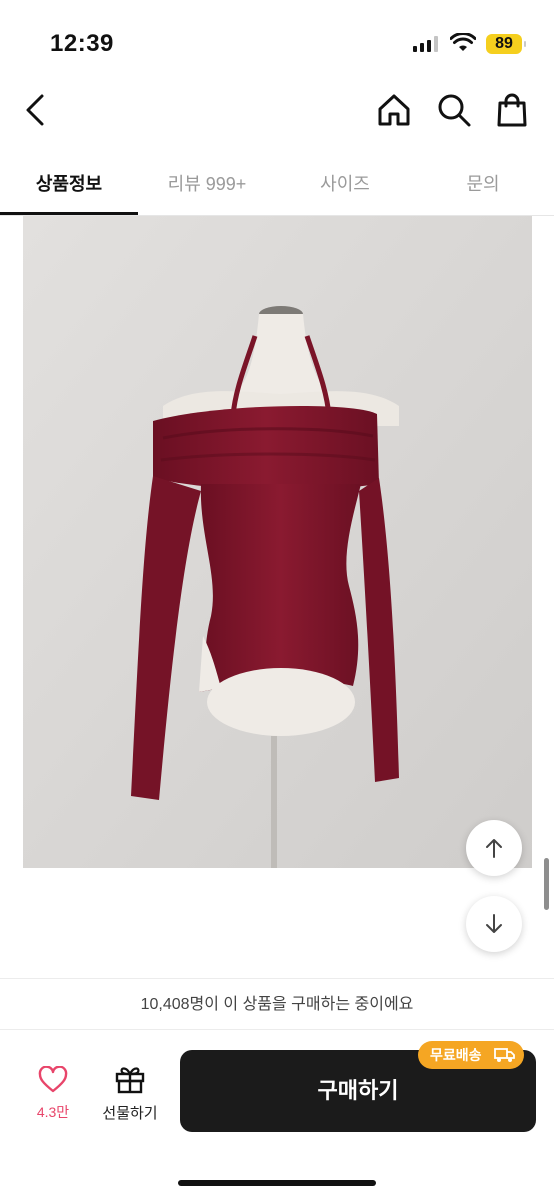 This screenshot has height=1200, width=554. I want to click on tab-size: 사이즈, so click(345, 183).